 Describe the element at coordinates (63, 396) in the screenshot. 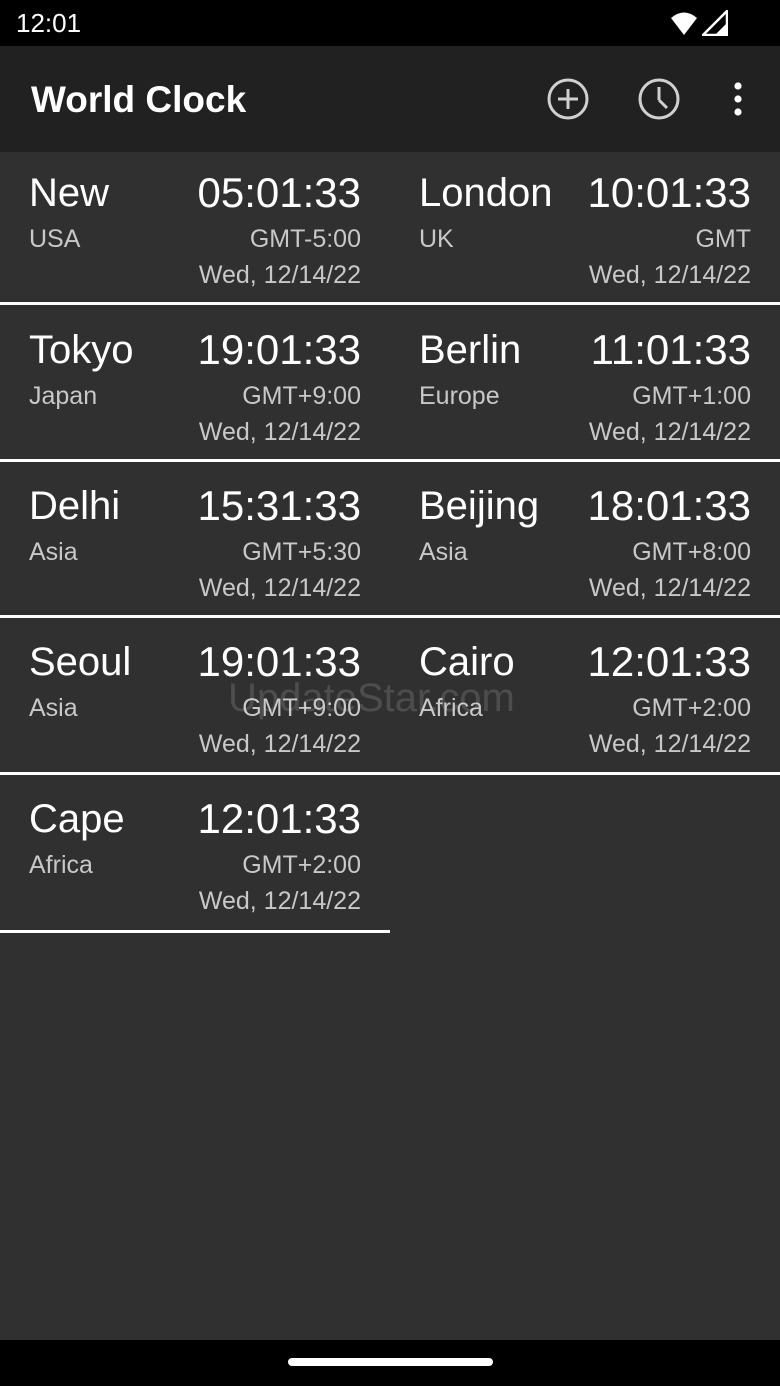

I see `city-region: Japan` at that location.